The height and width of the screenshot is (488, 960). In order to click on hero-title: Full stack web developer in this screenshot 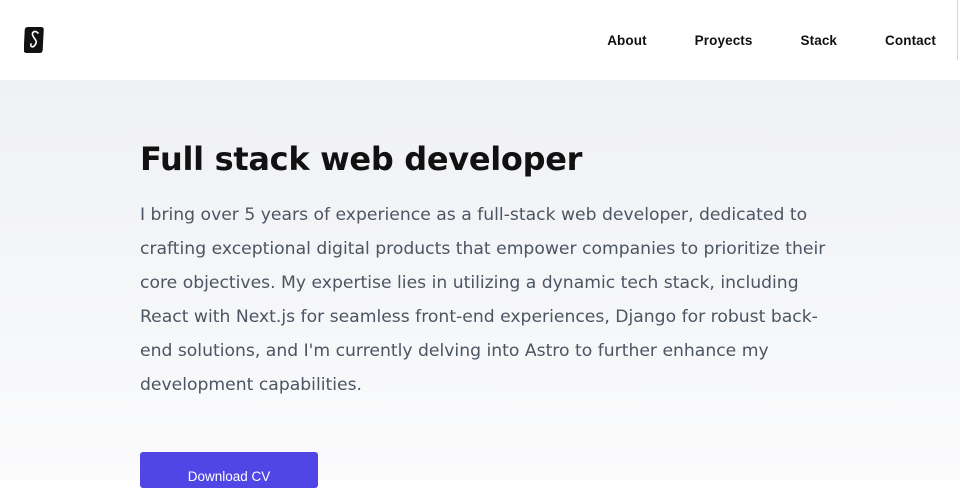, I will do `click(361, 159)`.